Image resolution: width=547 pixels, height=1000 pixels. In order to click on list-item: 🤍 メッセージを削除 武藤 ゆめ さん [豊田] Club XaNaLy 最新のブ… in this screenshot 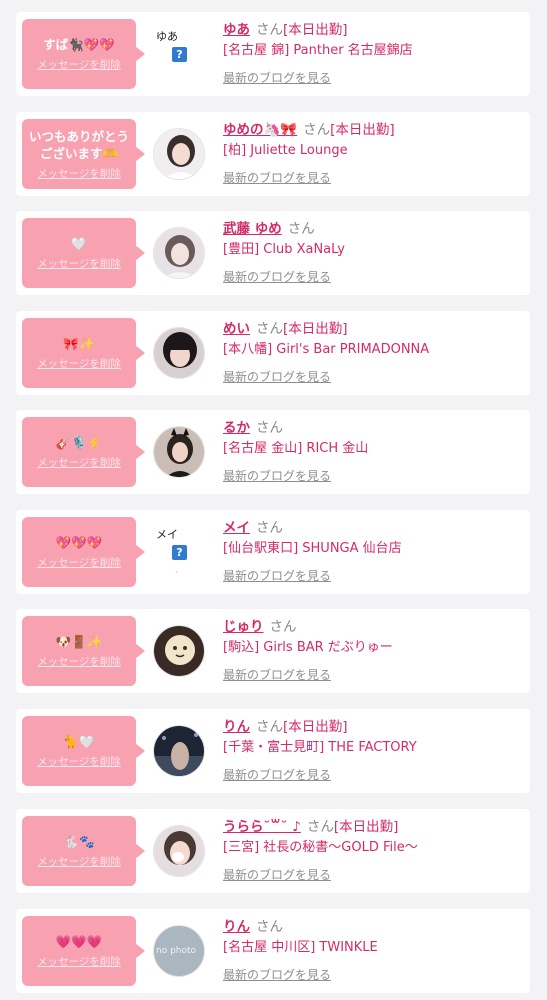, I will do `click(273, 253)`.